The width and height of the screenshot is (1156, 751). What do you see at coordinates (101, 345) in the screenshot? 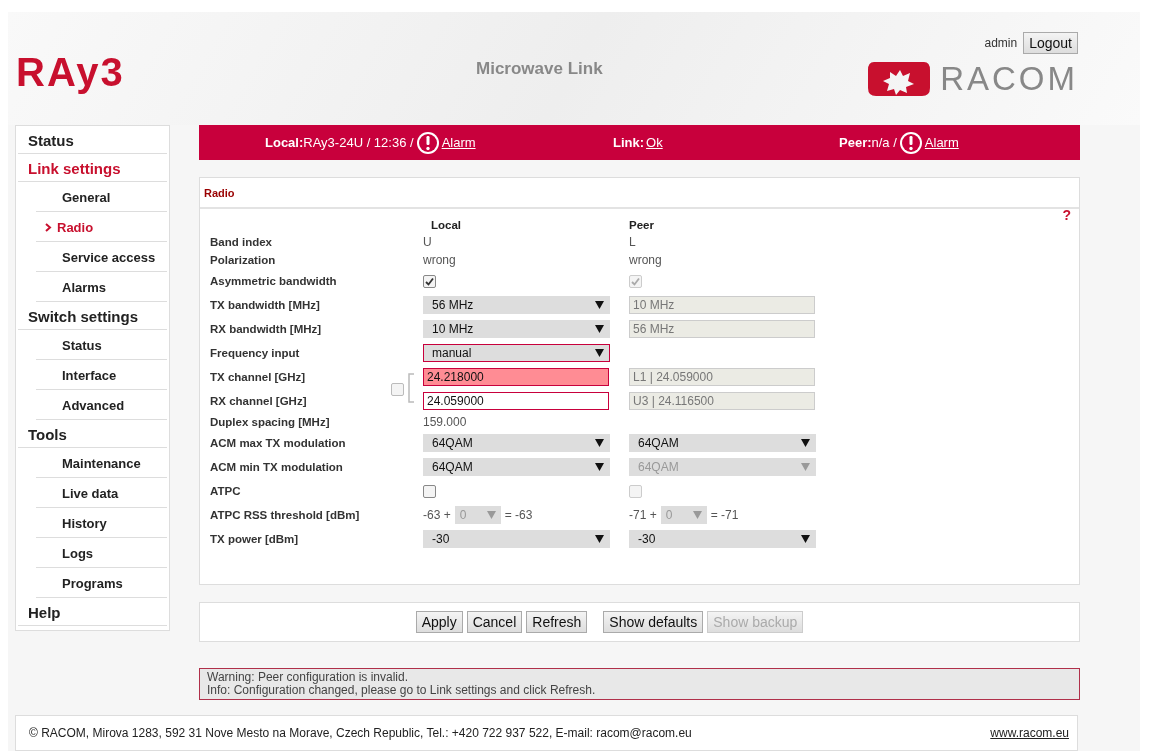
I see `submenu-item: Status` at bounding box center [101, 345].